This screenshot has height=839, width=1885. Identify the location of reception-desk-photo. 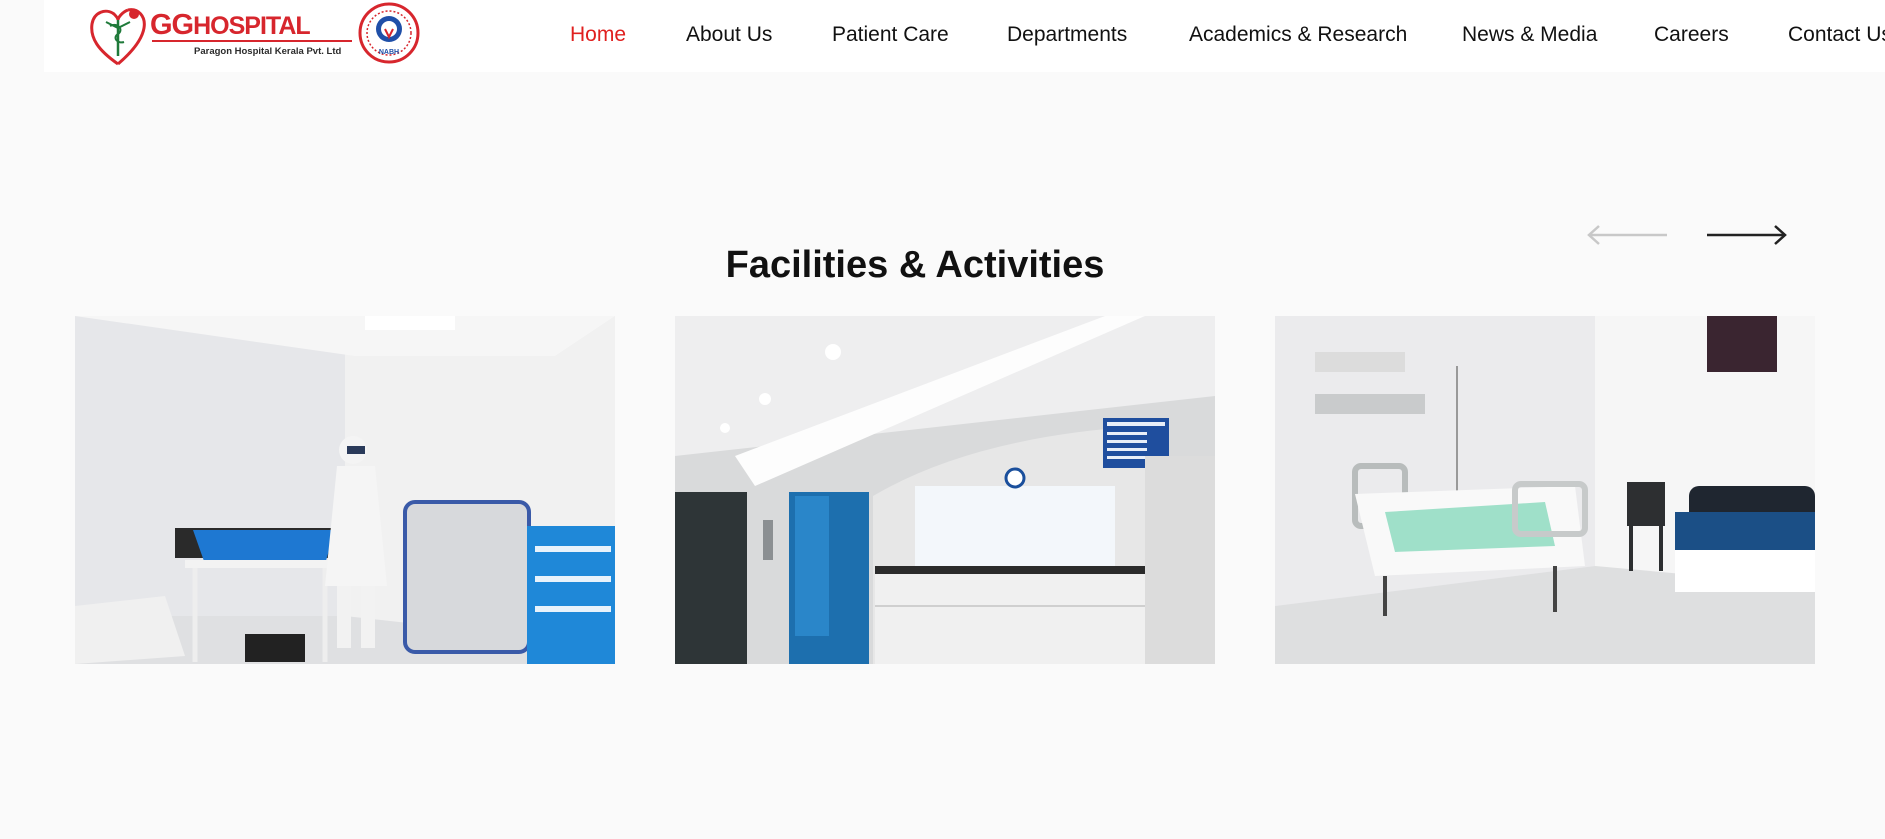
(945, 490).